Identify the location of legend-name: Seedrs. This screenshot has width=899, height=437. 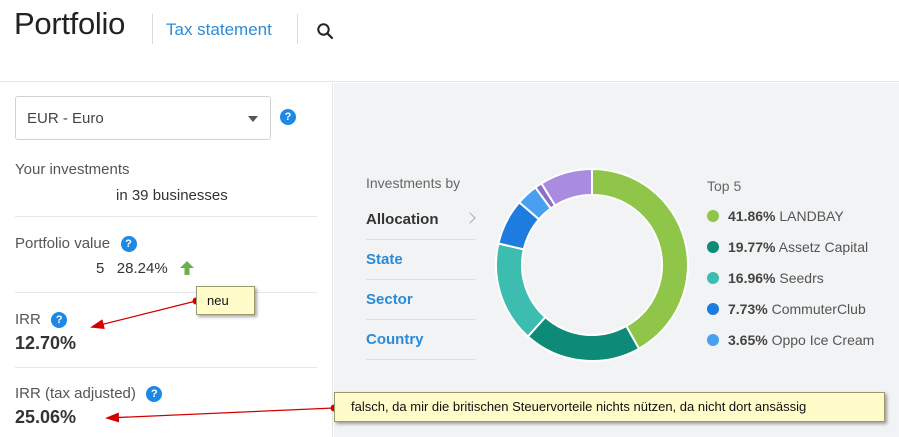
(801, 278).